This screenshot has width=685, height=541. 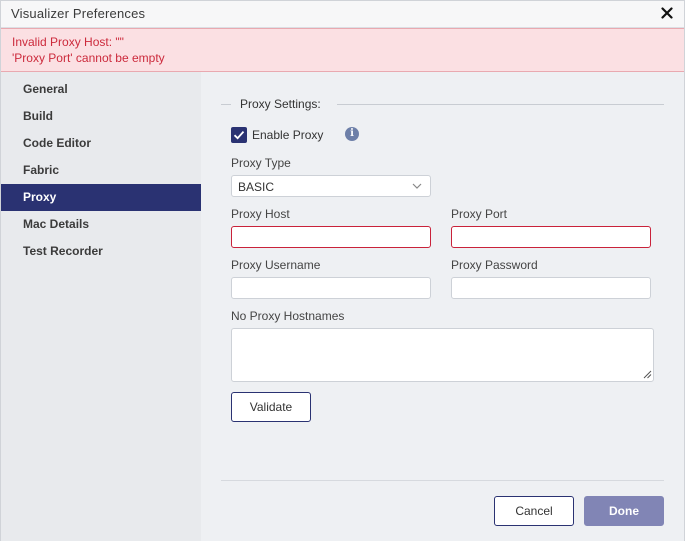 What do you see at coordinates (331, 186) in the screenshot?
I see `proxy-type-select: BASIC` at bounding box center [331, 186].